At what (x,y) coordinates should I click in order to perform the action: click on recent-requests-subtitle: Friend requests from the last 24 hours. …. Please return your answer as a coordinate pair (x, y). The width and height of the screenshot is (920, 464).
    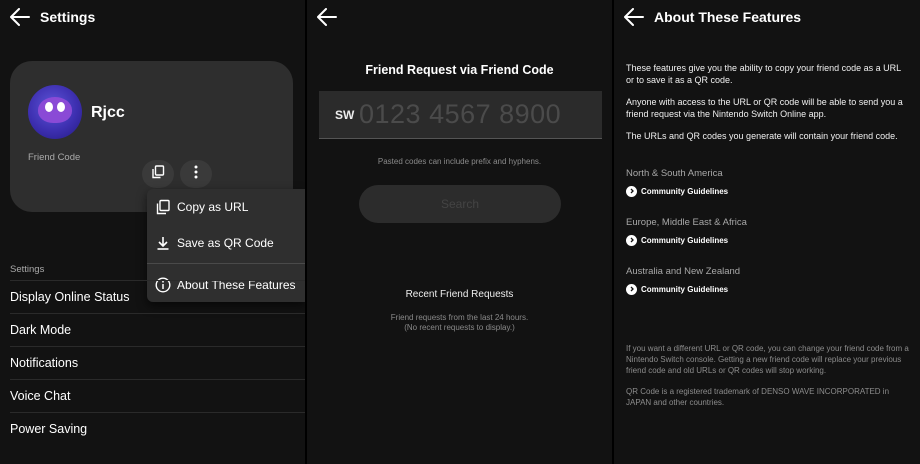
    Looking at the image, I should click on (459, 323).